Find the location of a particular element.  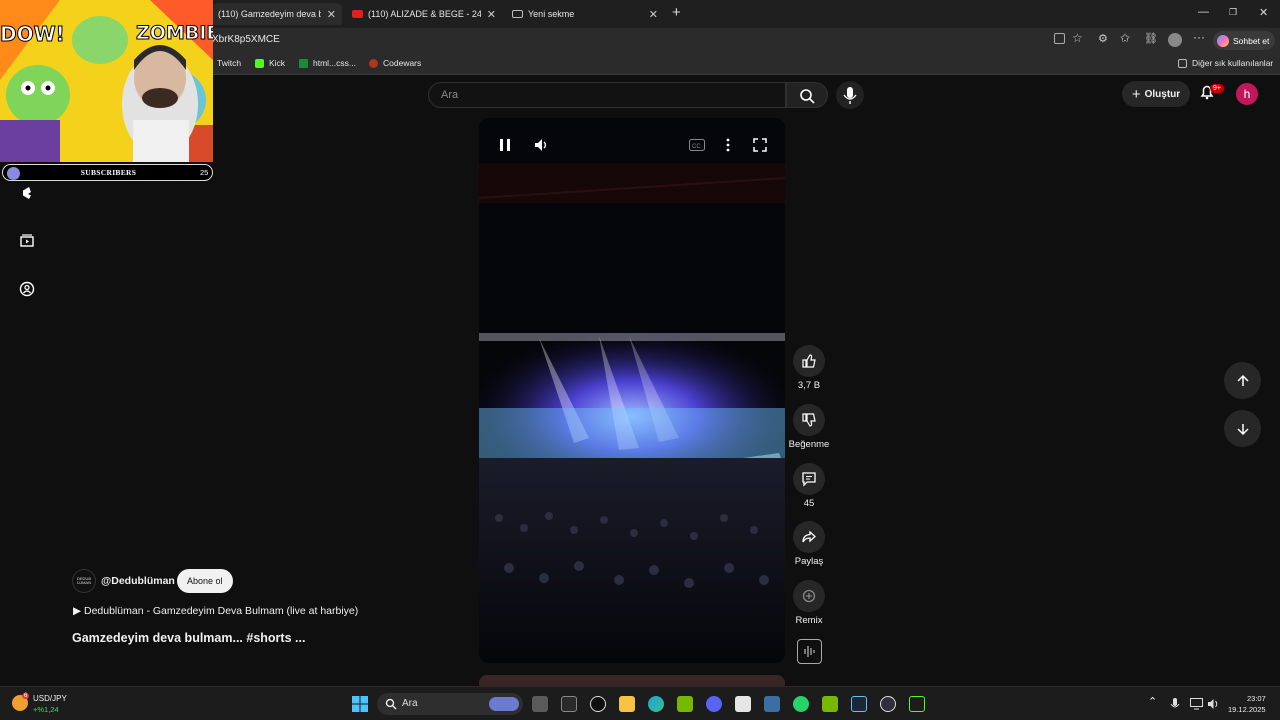

profile-icon is located at coordinates (1175, 40).